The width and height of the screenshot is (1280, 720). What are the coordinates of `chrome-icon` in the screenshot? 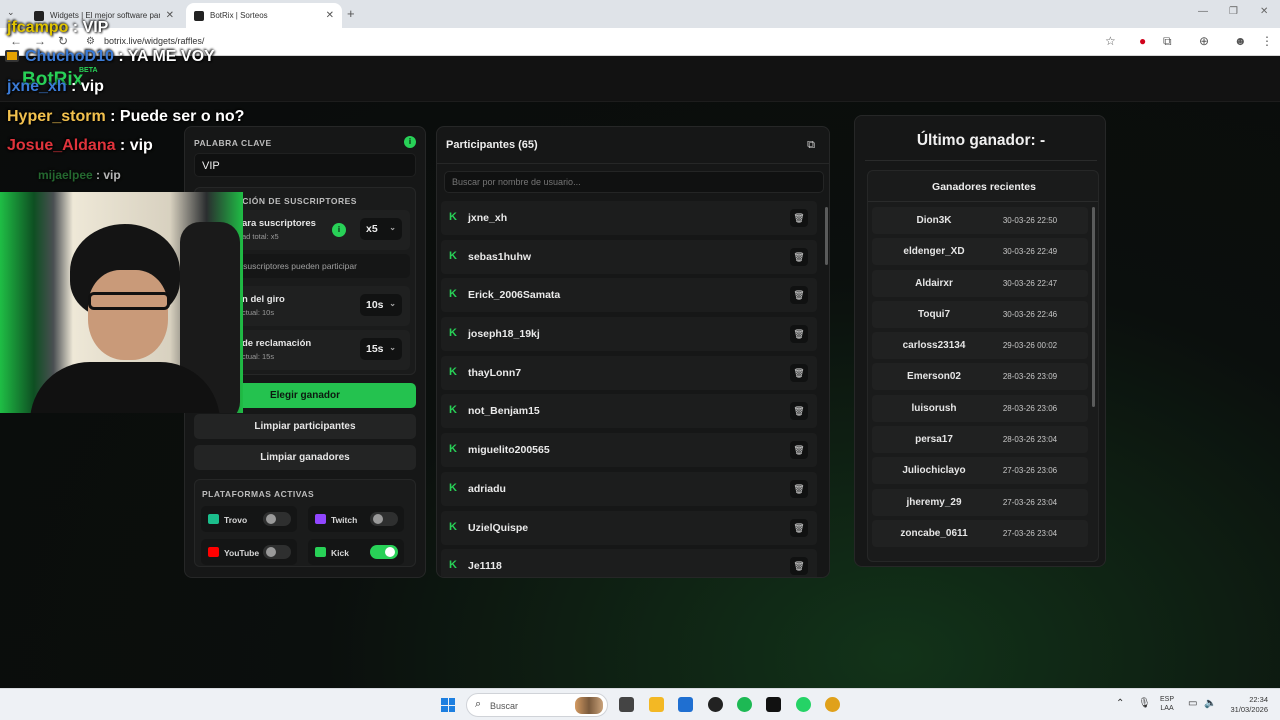 It's located at (832, 704).